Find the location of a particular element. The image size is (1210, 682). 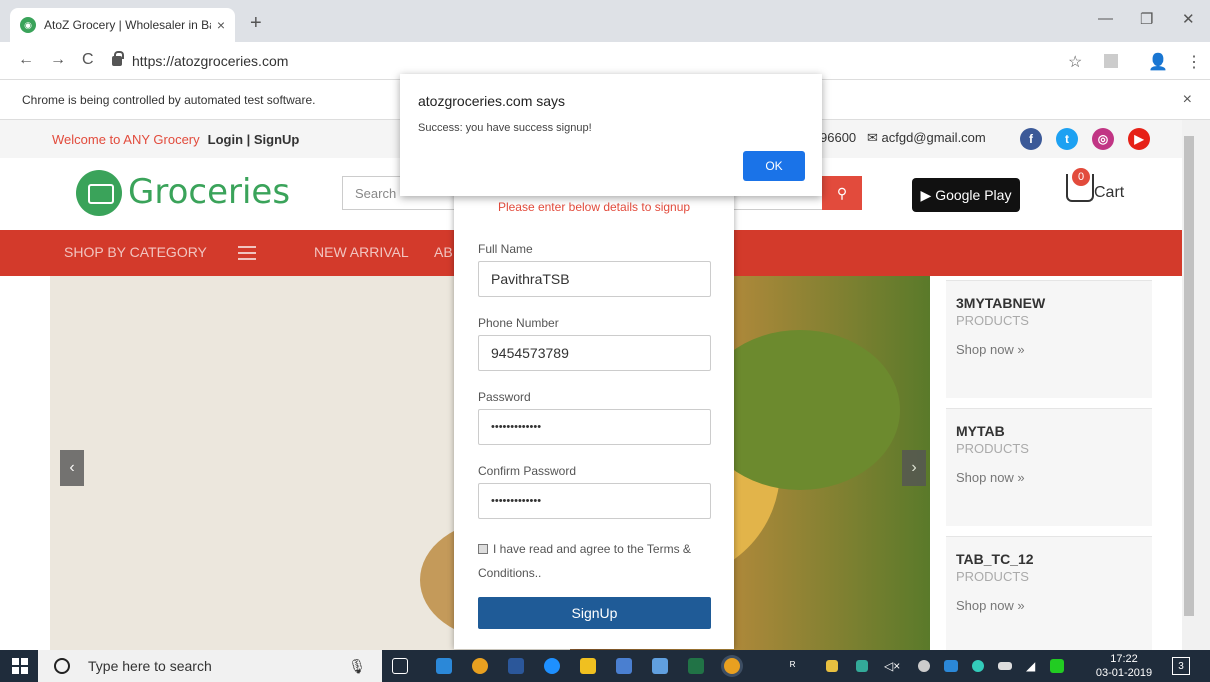

alert-title: atozgroceries.com says is located at coordinates (492, 101).